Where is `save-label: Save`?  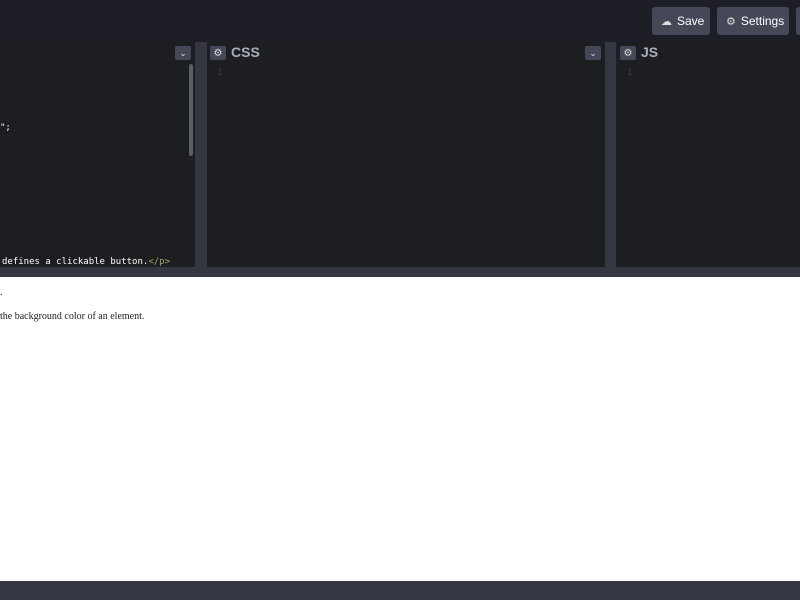
save-label: Save is located at coordinates (691, 21).